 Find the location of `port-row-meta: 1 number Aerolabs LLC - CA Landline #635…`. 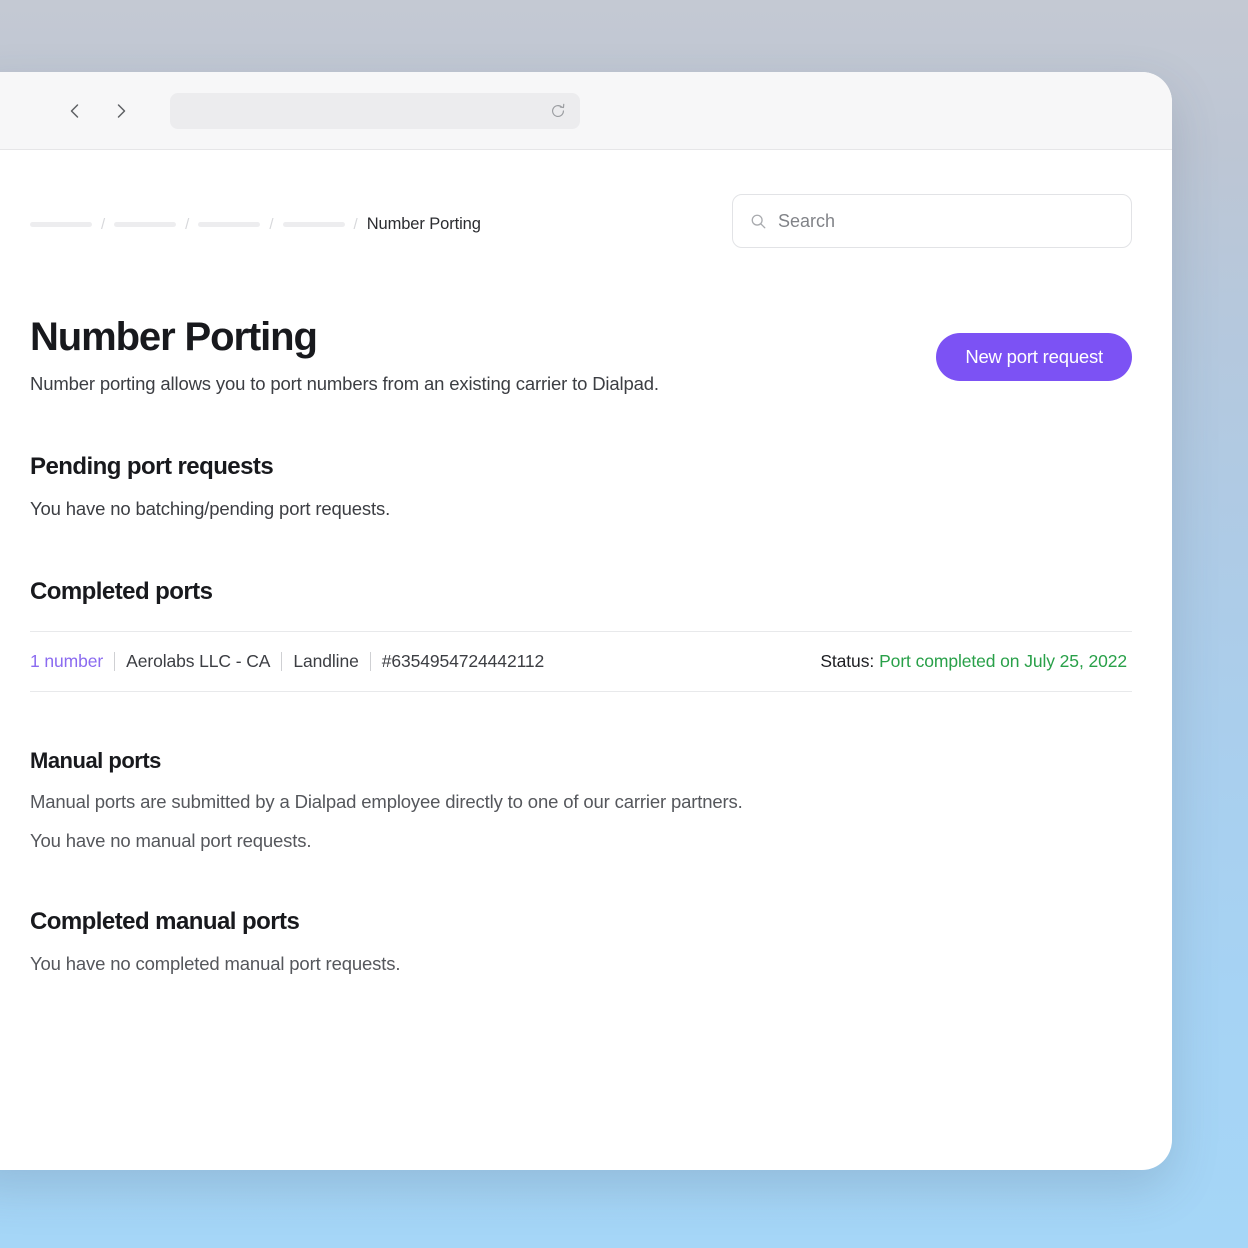

port-row-meta: 1 number Aerolabs LLC - CA Landline #635… is located at coordinates (287, 661).